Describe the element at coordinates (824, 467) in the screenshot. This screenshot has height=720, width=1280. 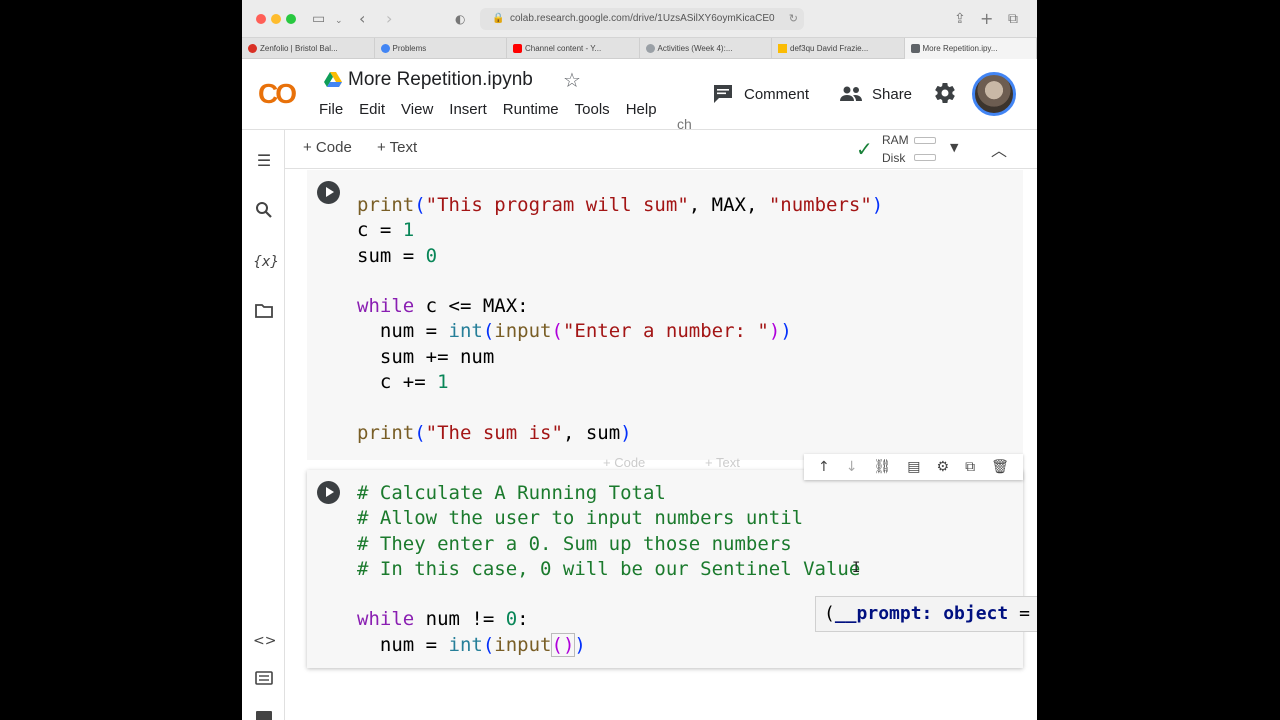
I see `move-up-icon: ↑` at that location.